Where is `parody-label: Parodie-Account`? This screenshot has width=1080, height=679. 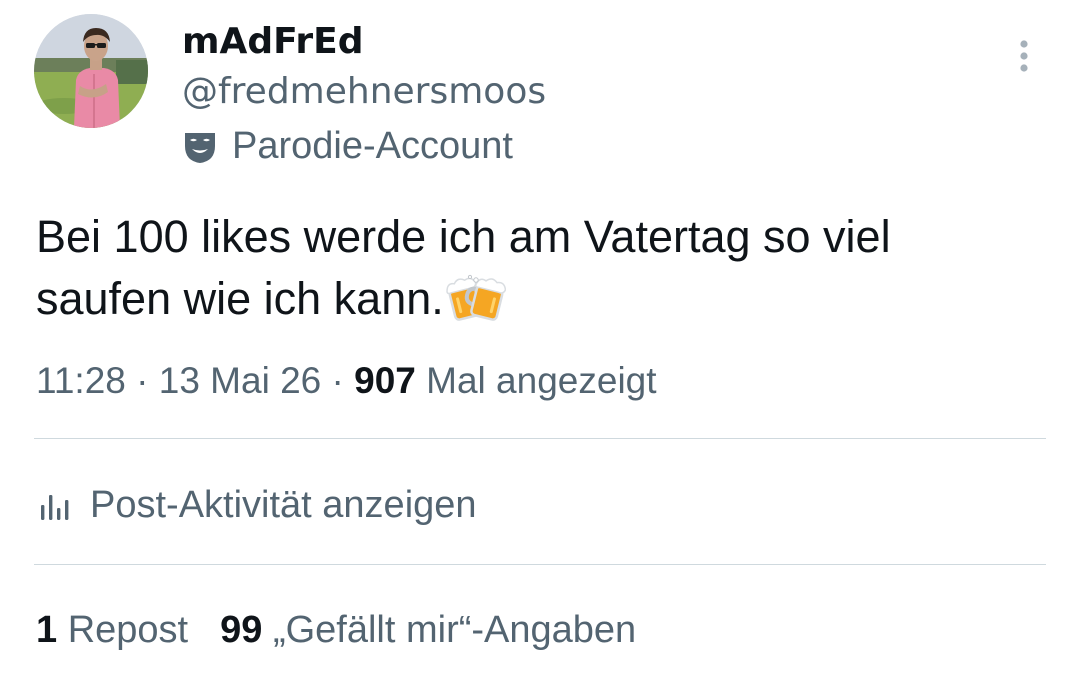 parody-label: Parodie-Account is located at coordinates (372, 146).